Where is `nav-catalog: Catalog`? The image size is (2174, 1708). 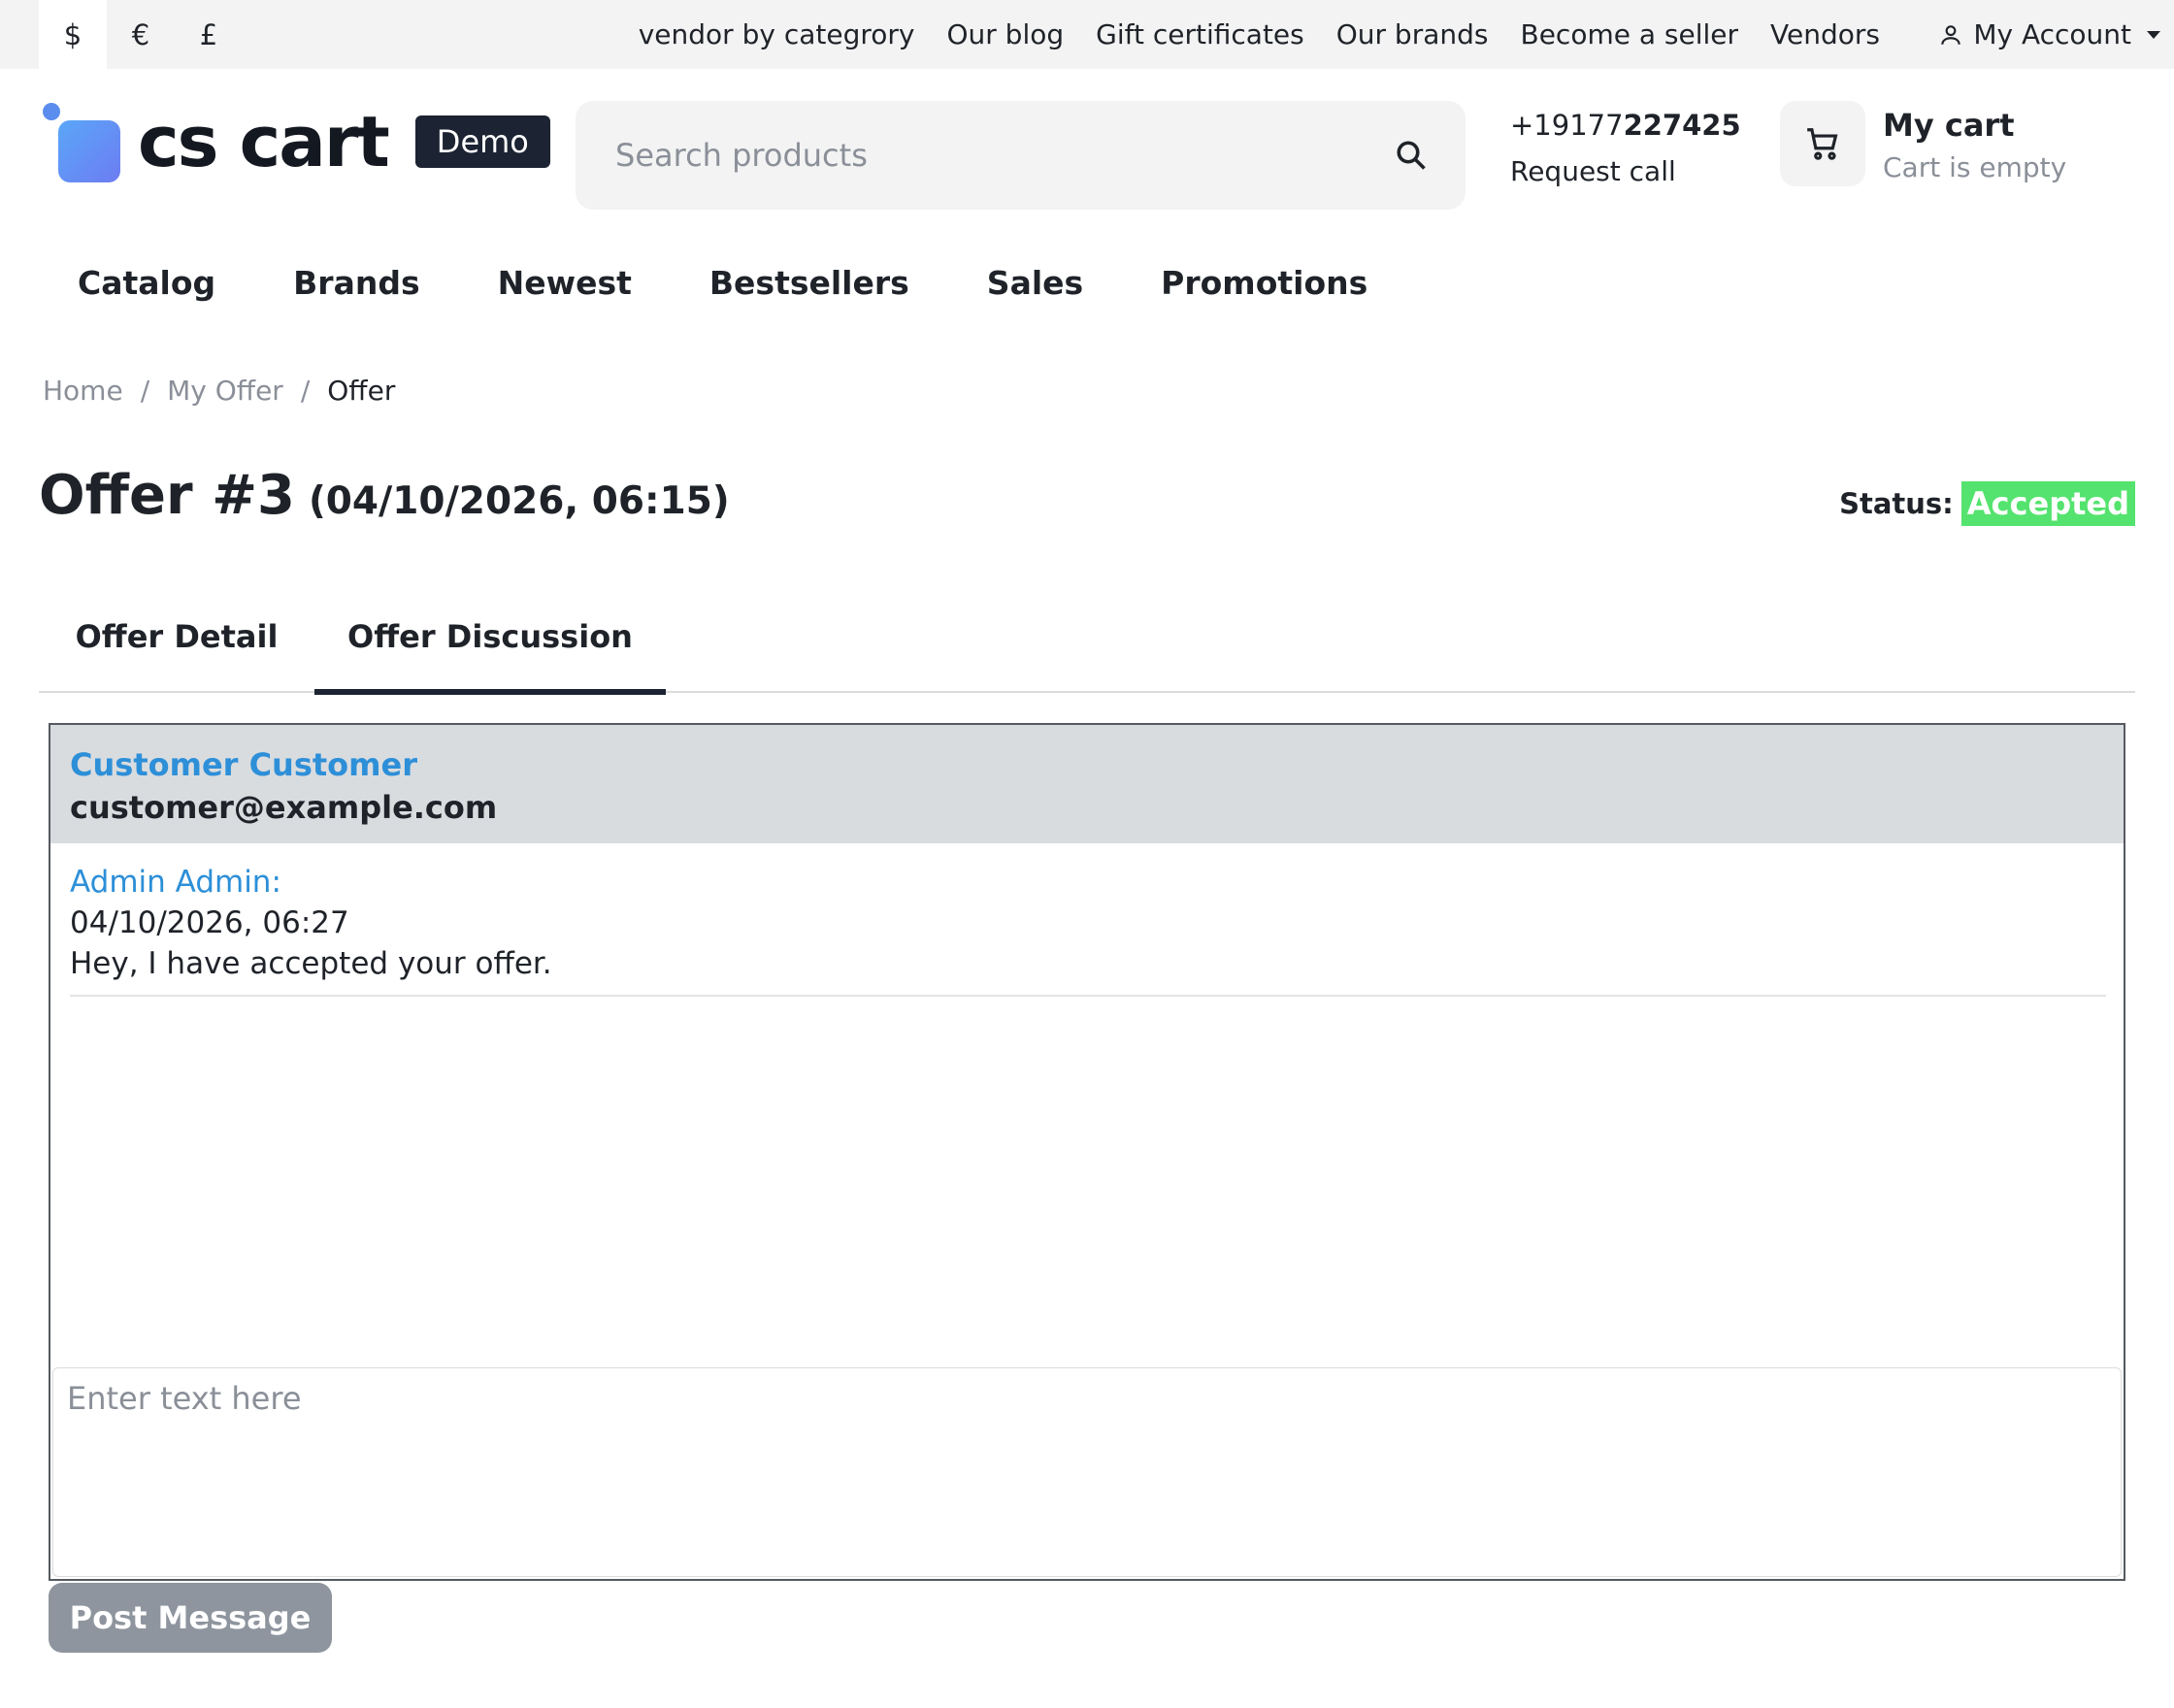 nav-catalog: Catalog is located at coordinates (146, 283).